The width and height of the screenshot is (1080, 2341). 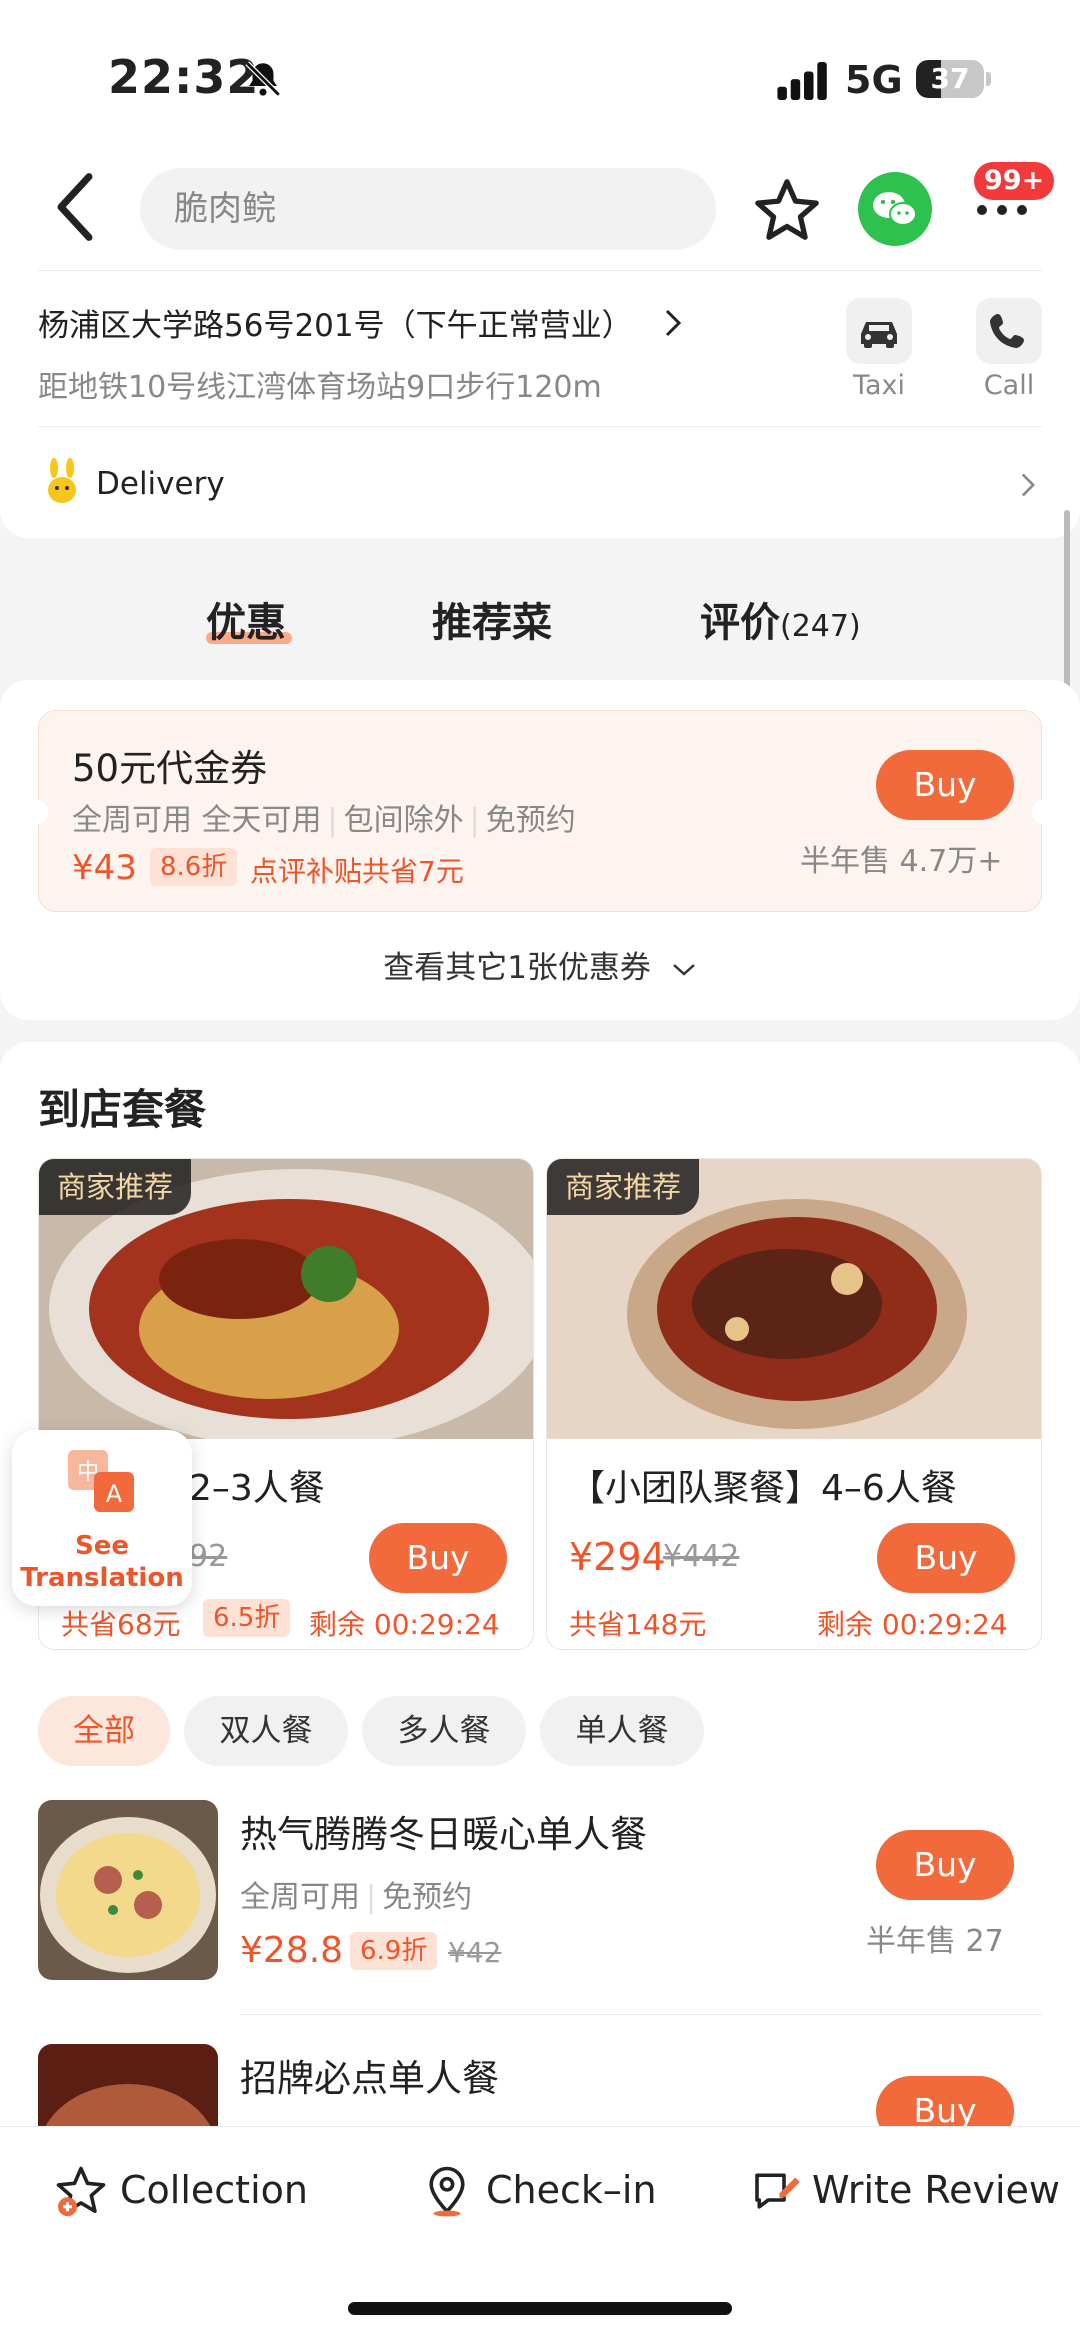 I want to click on tab-deals-label: 优惠, so click(x=246, y=623).